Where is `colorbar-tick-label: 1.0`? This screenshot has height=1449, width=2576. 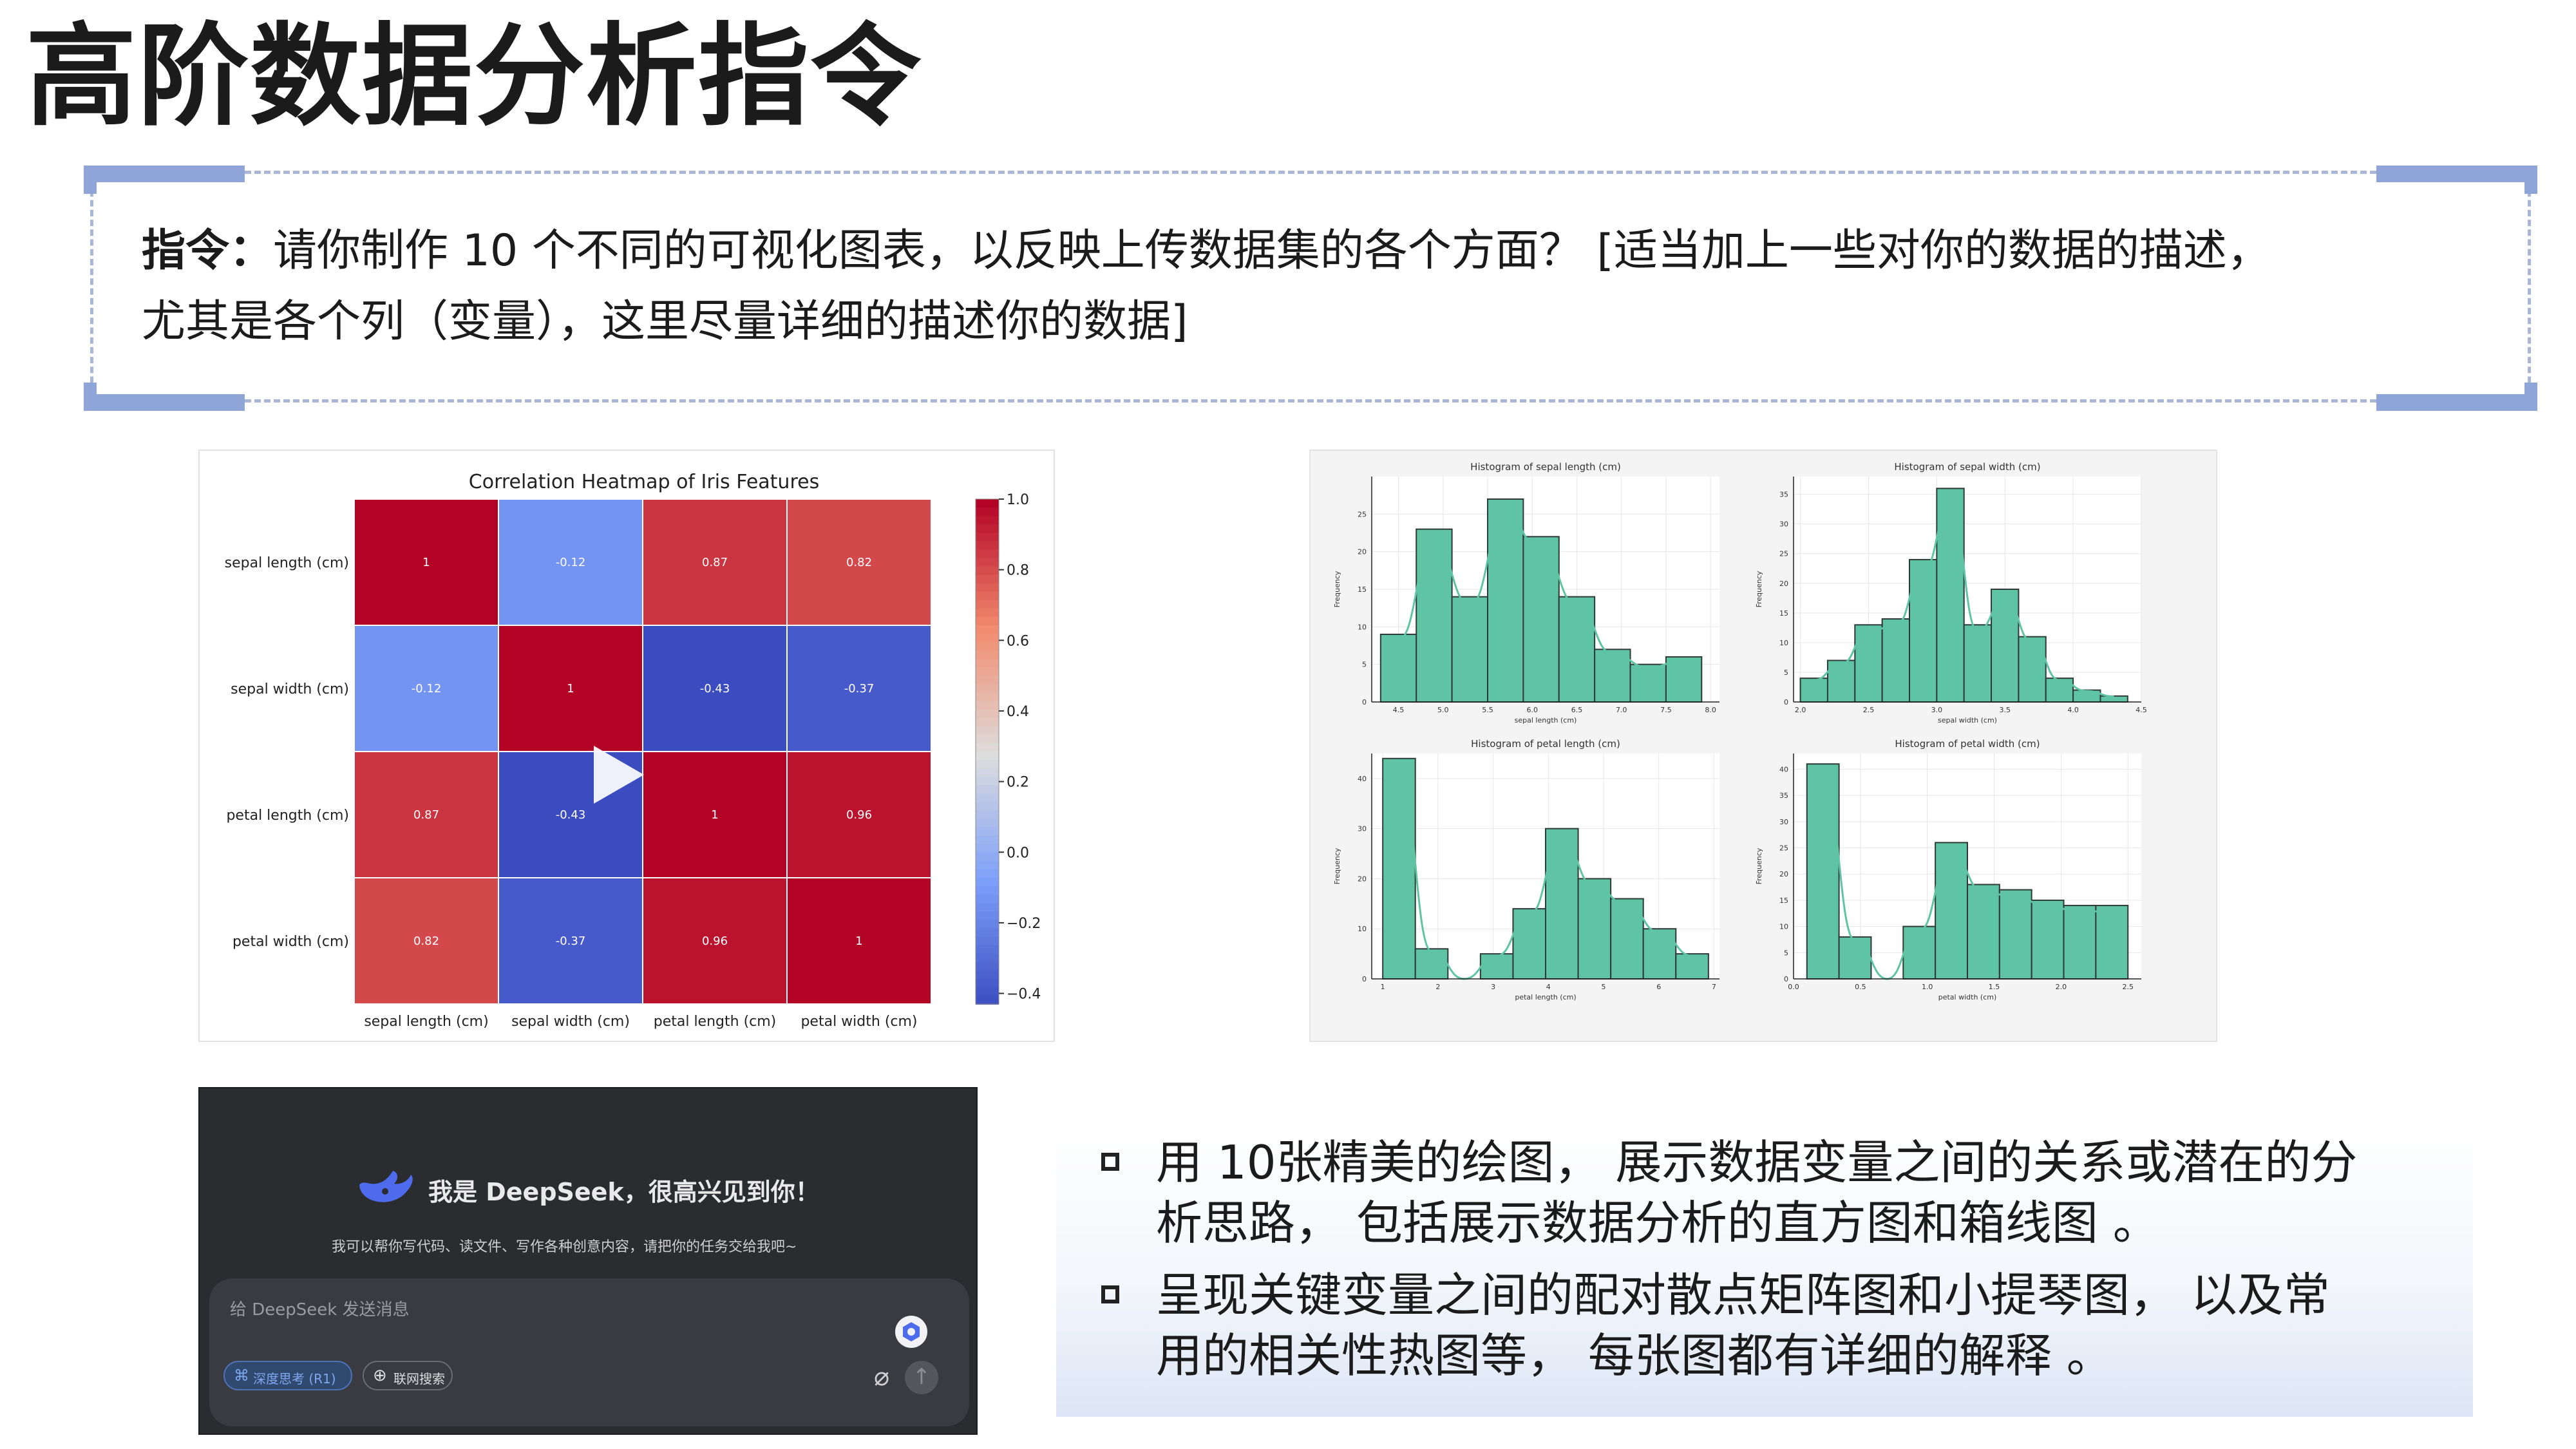
colorbar-tick-label: 1.0 is located at coordinates (1018, 500).